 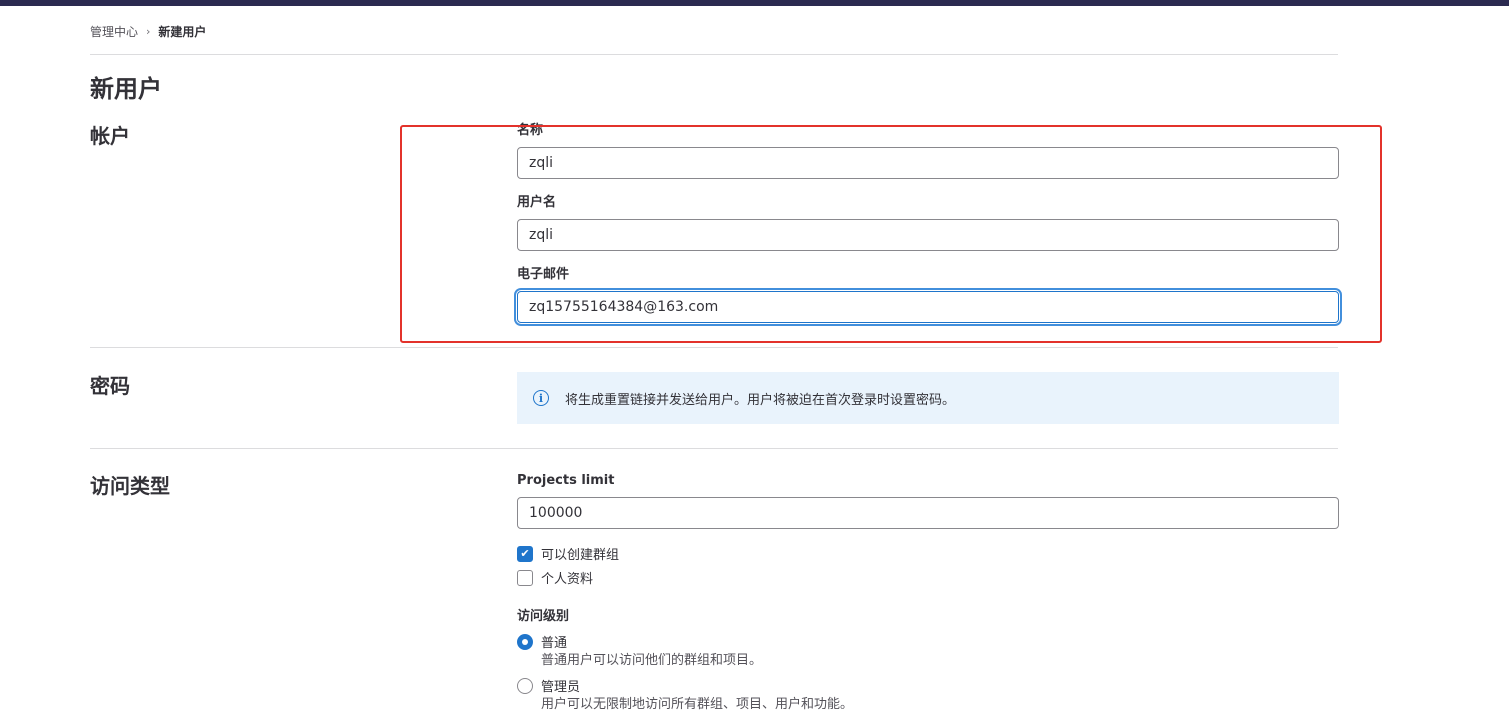 I want to click on email-input, so click(x=928, y=307).